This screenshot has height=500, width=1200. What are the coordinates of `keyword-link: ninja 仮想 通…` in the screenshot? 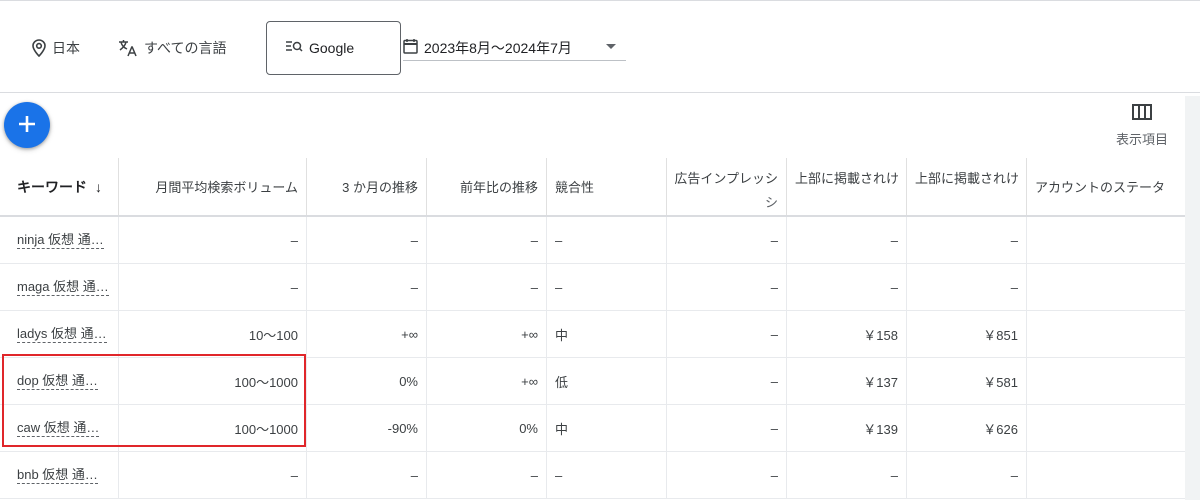 It's located at (60, 240).